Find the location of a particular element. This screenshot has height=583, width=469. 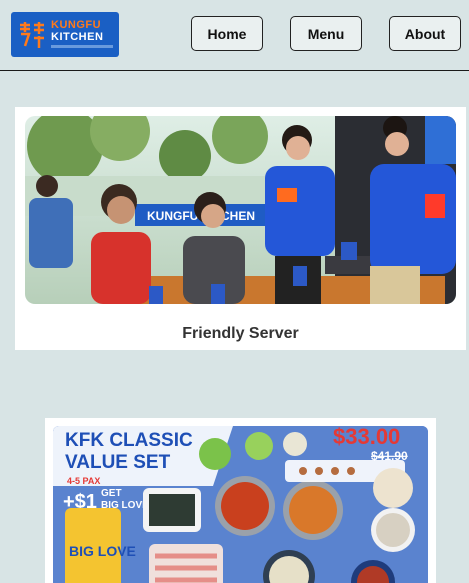

promo-price: $33.00 is located at coordinates (366, 437).